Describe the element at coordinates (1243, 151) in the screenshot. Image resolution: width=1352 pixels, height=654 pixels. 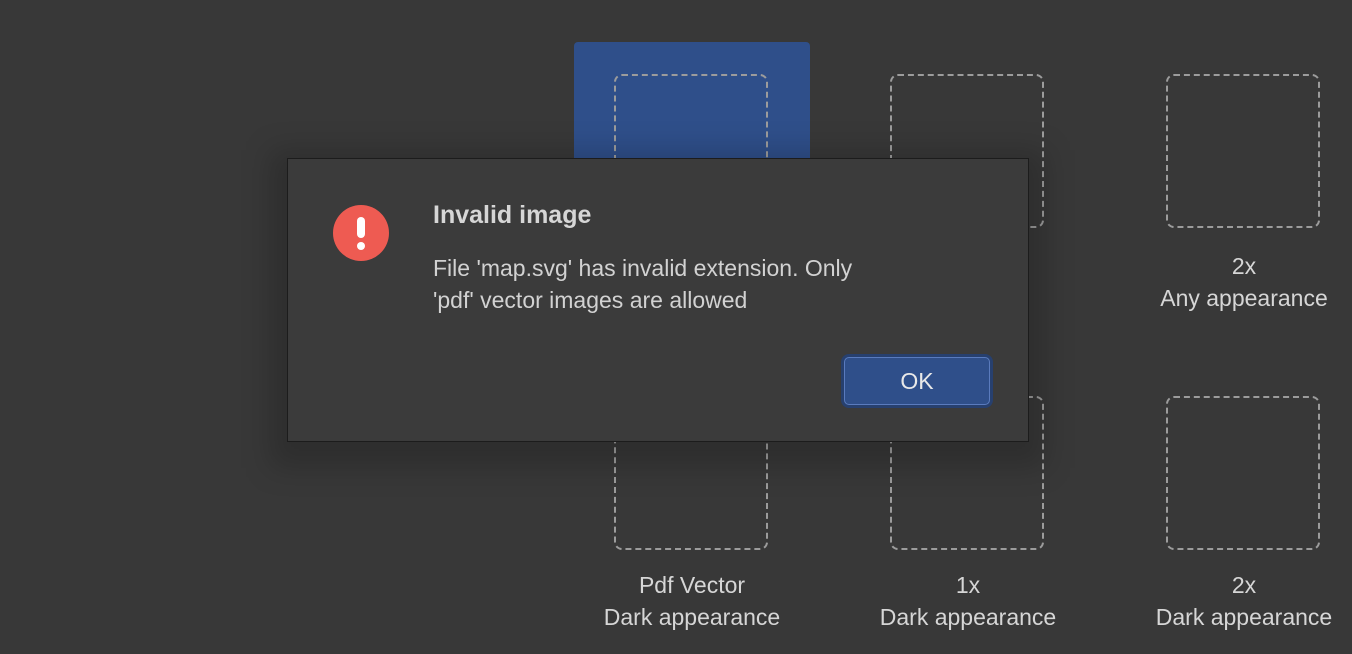
I see `image-well-2x-any` at that location.